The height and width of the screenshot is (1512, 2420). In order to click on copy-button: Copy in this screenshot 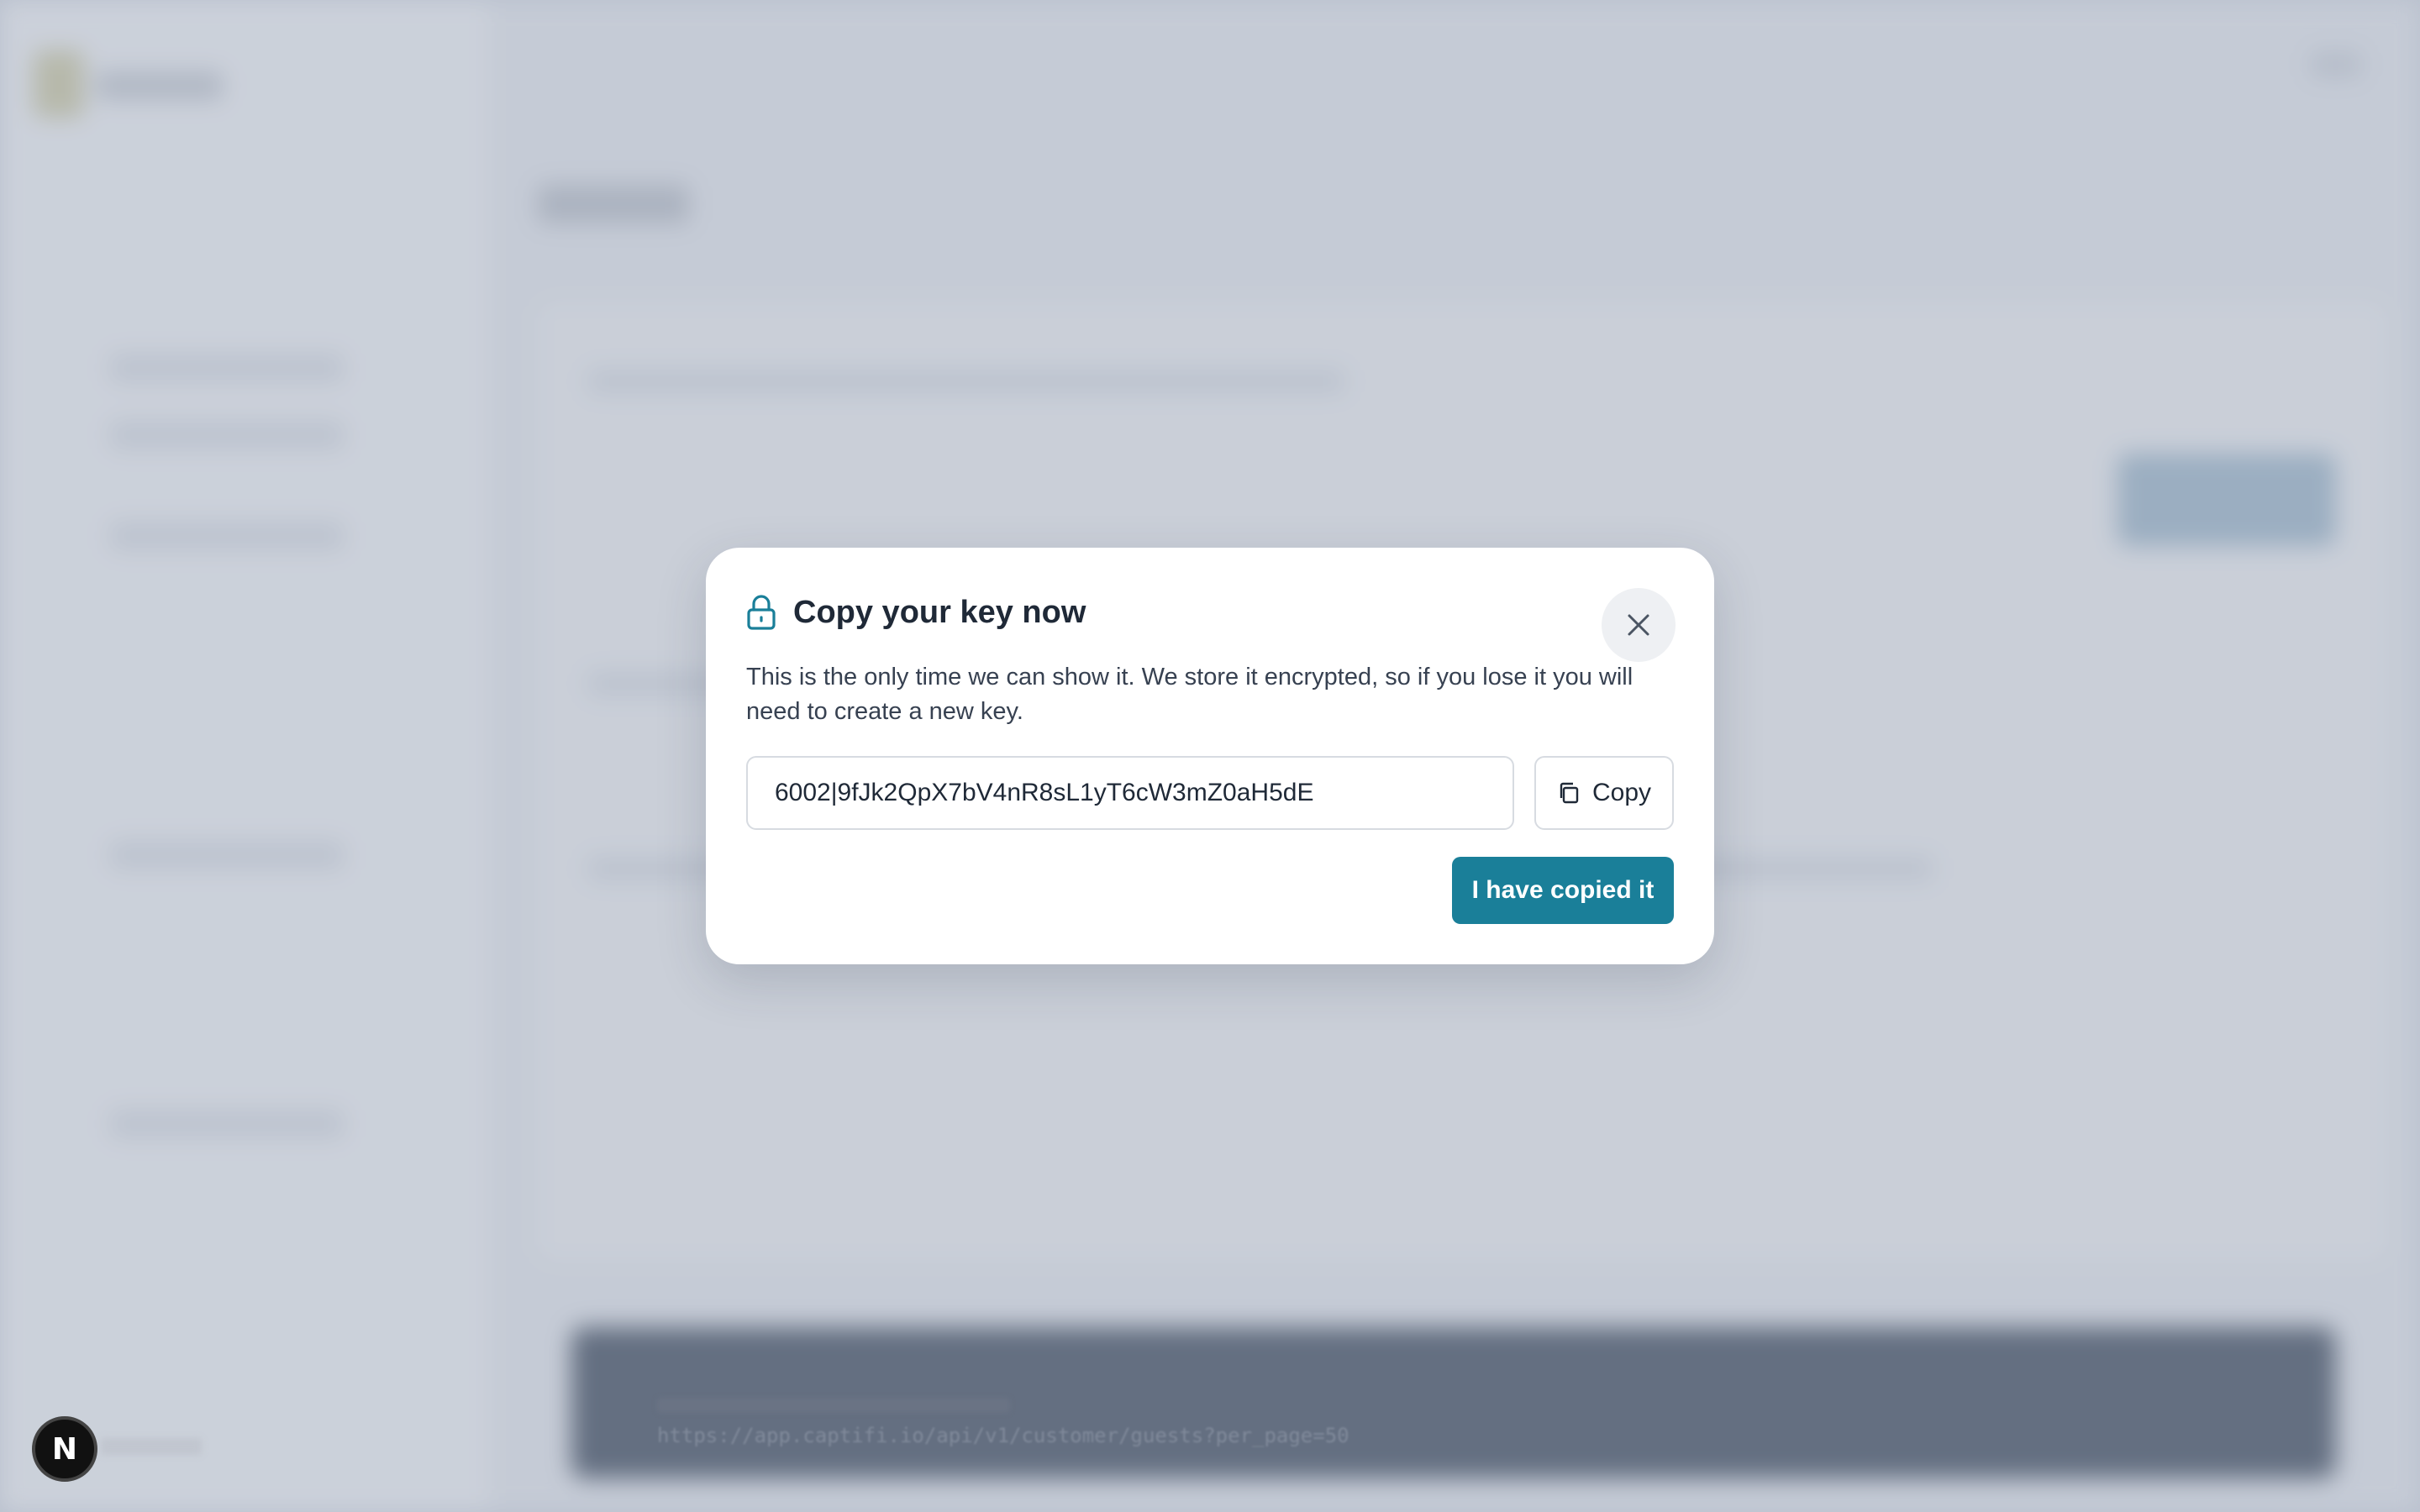, I will do `click(1604, 793)`.